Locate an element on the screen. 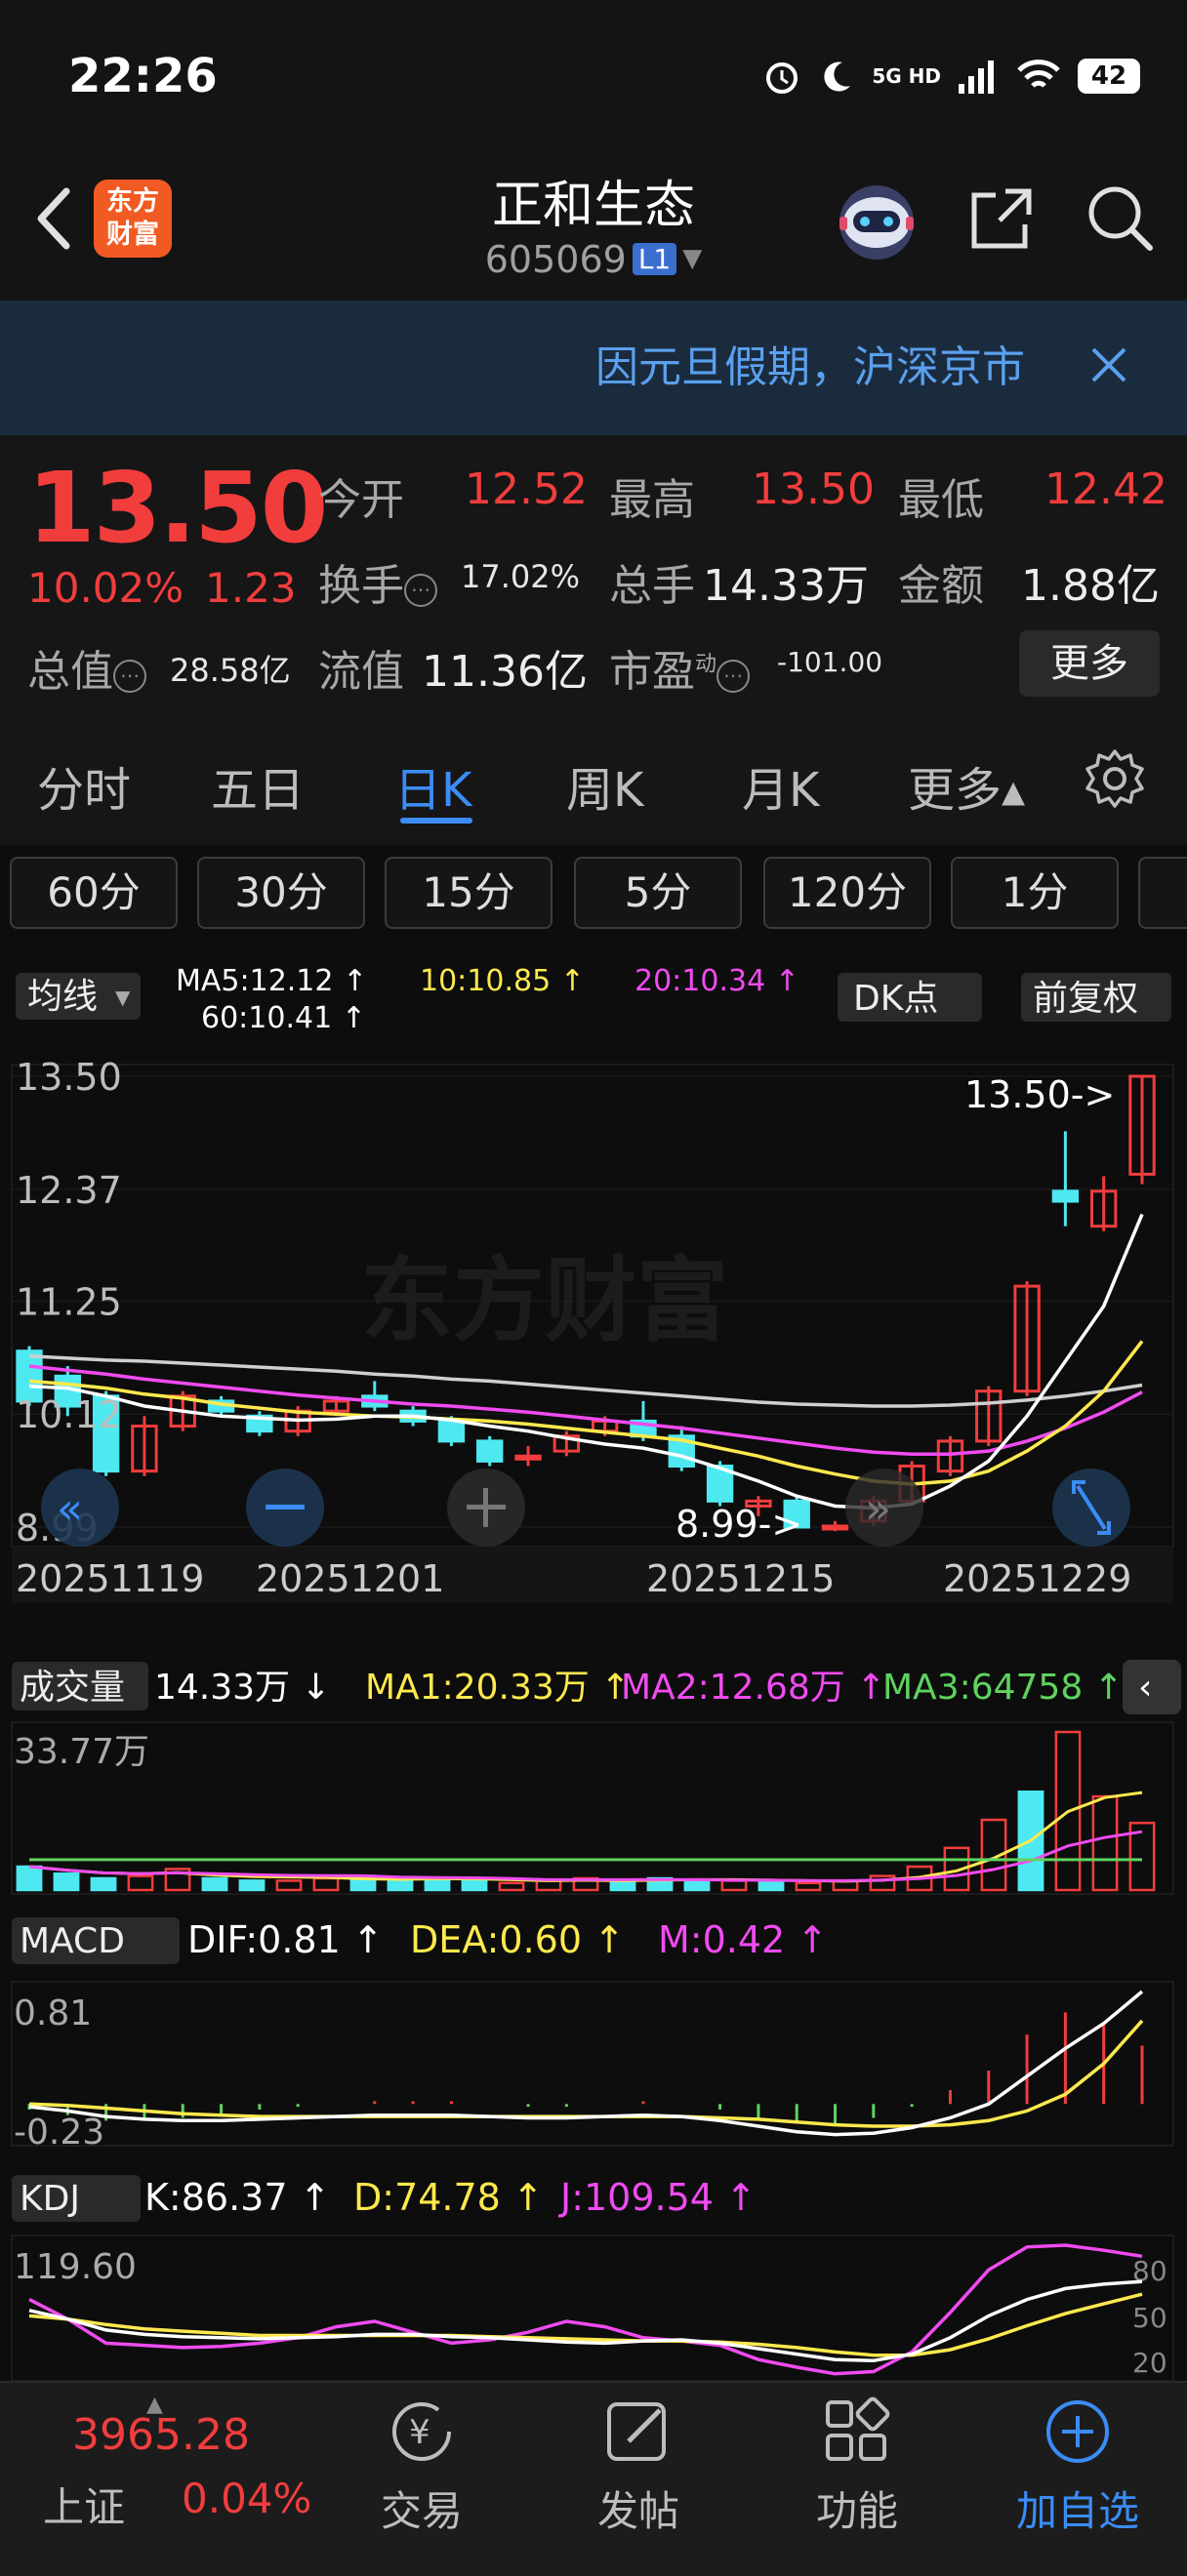 The image size is (1187, 2576). nav-add-watchlist: 加自选 is located at coordinates (1078, 2508).